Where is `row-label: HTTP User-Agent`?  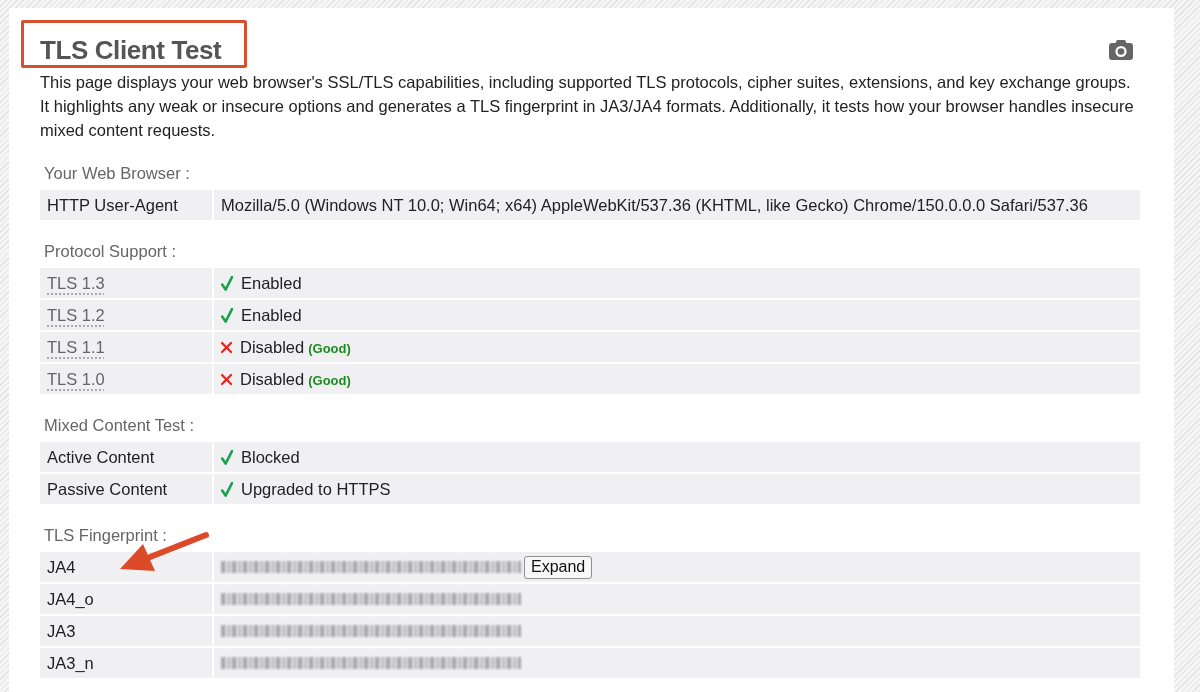 row-label: HTTP User-Agent is located at coordinates (112, 205).